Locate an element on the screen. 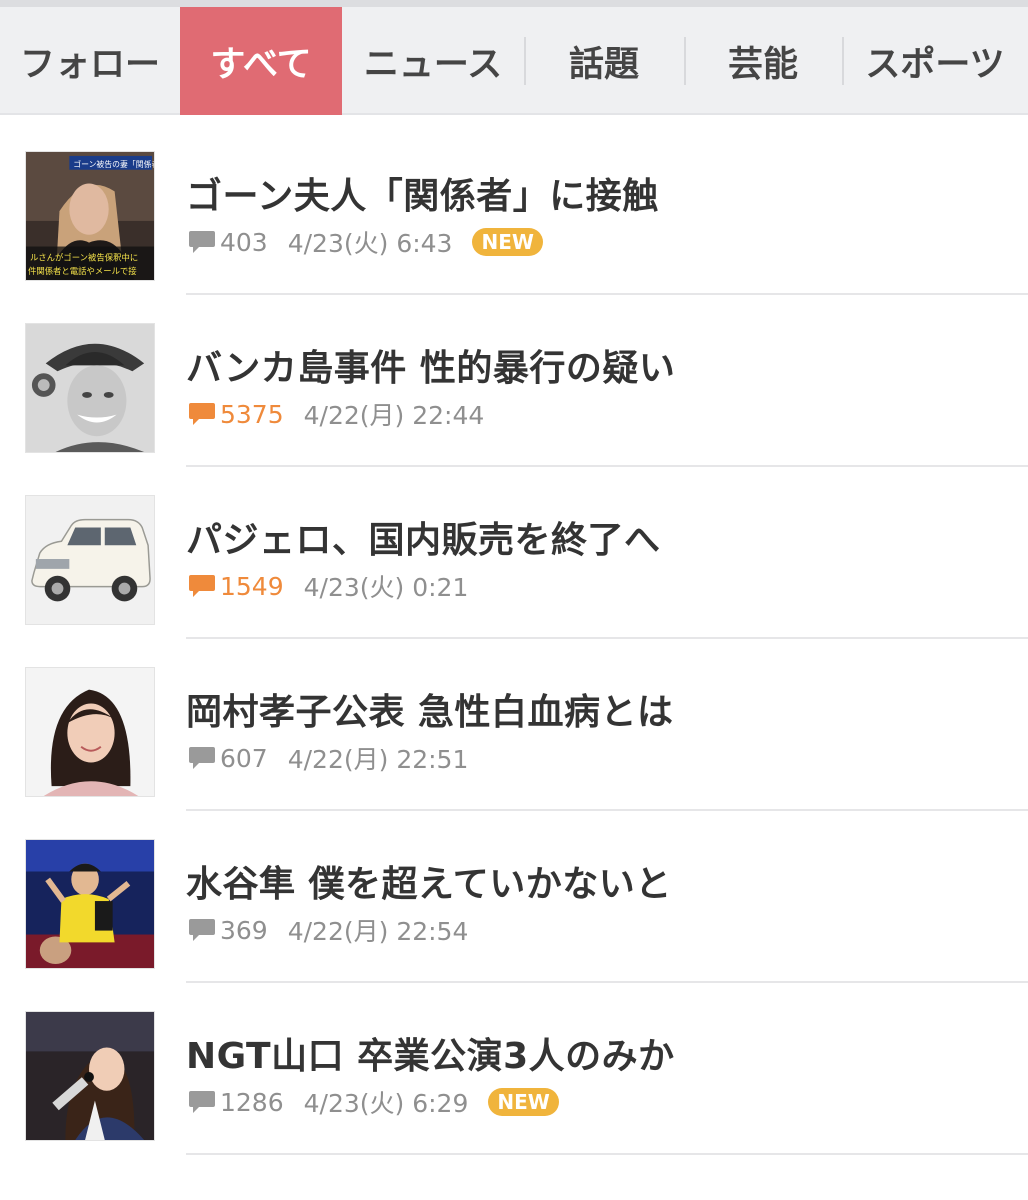 This screenshot has width=1028, height=1200. article-date: 4/22(月) 22:54 is located at coordinates (378, 931).